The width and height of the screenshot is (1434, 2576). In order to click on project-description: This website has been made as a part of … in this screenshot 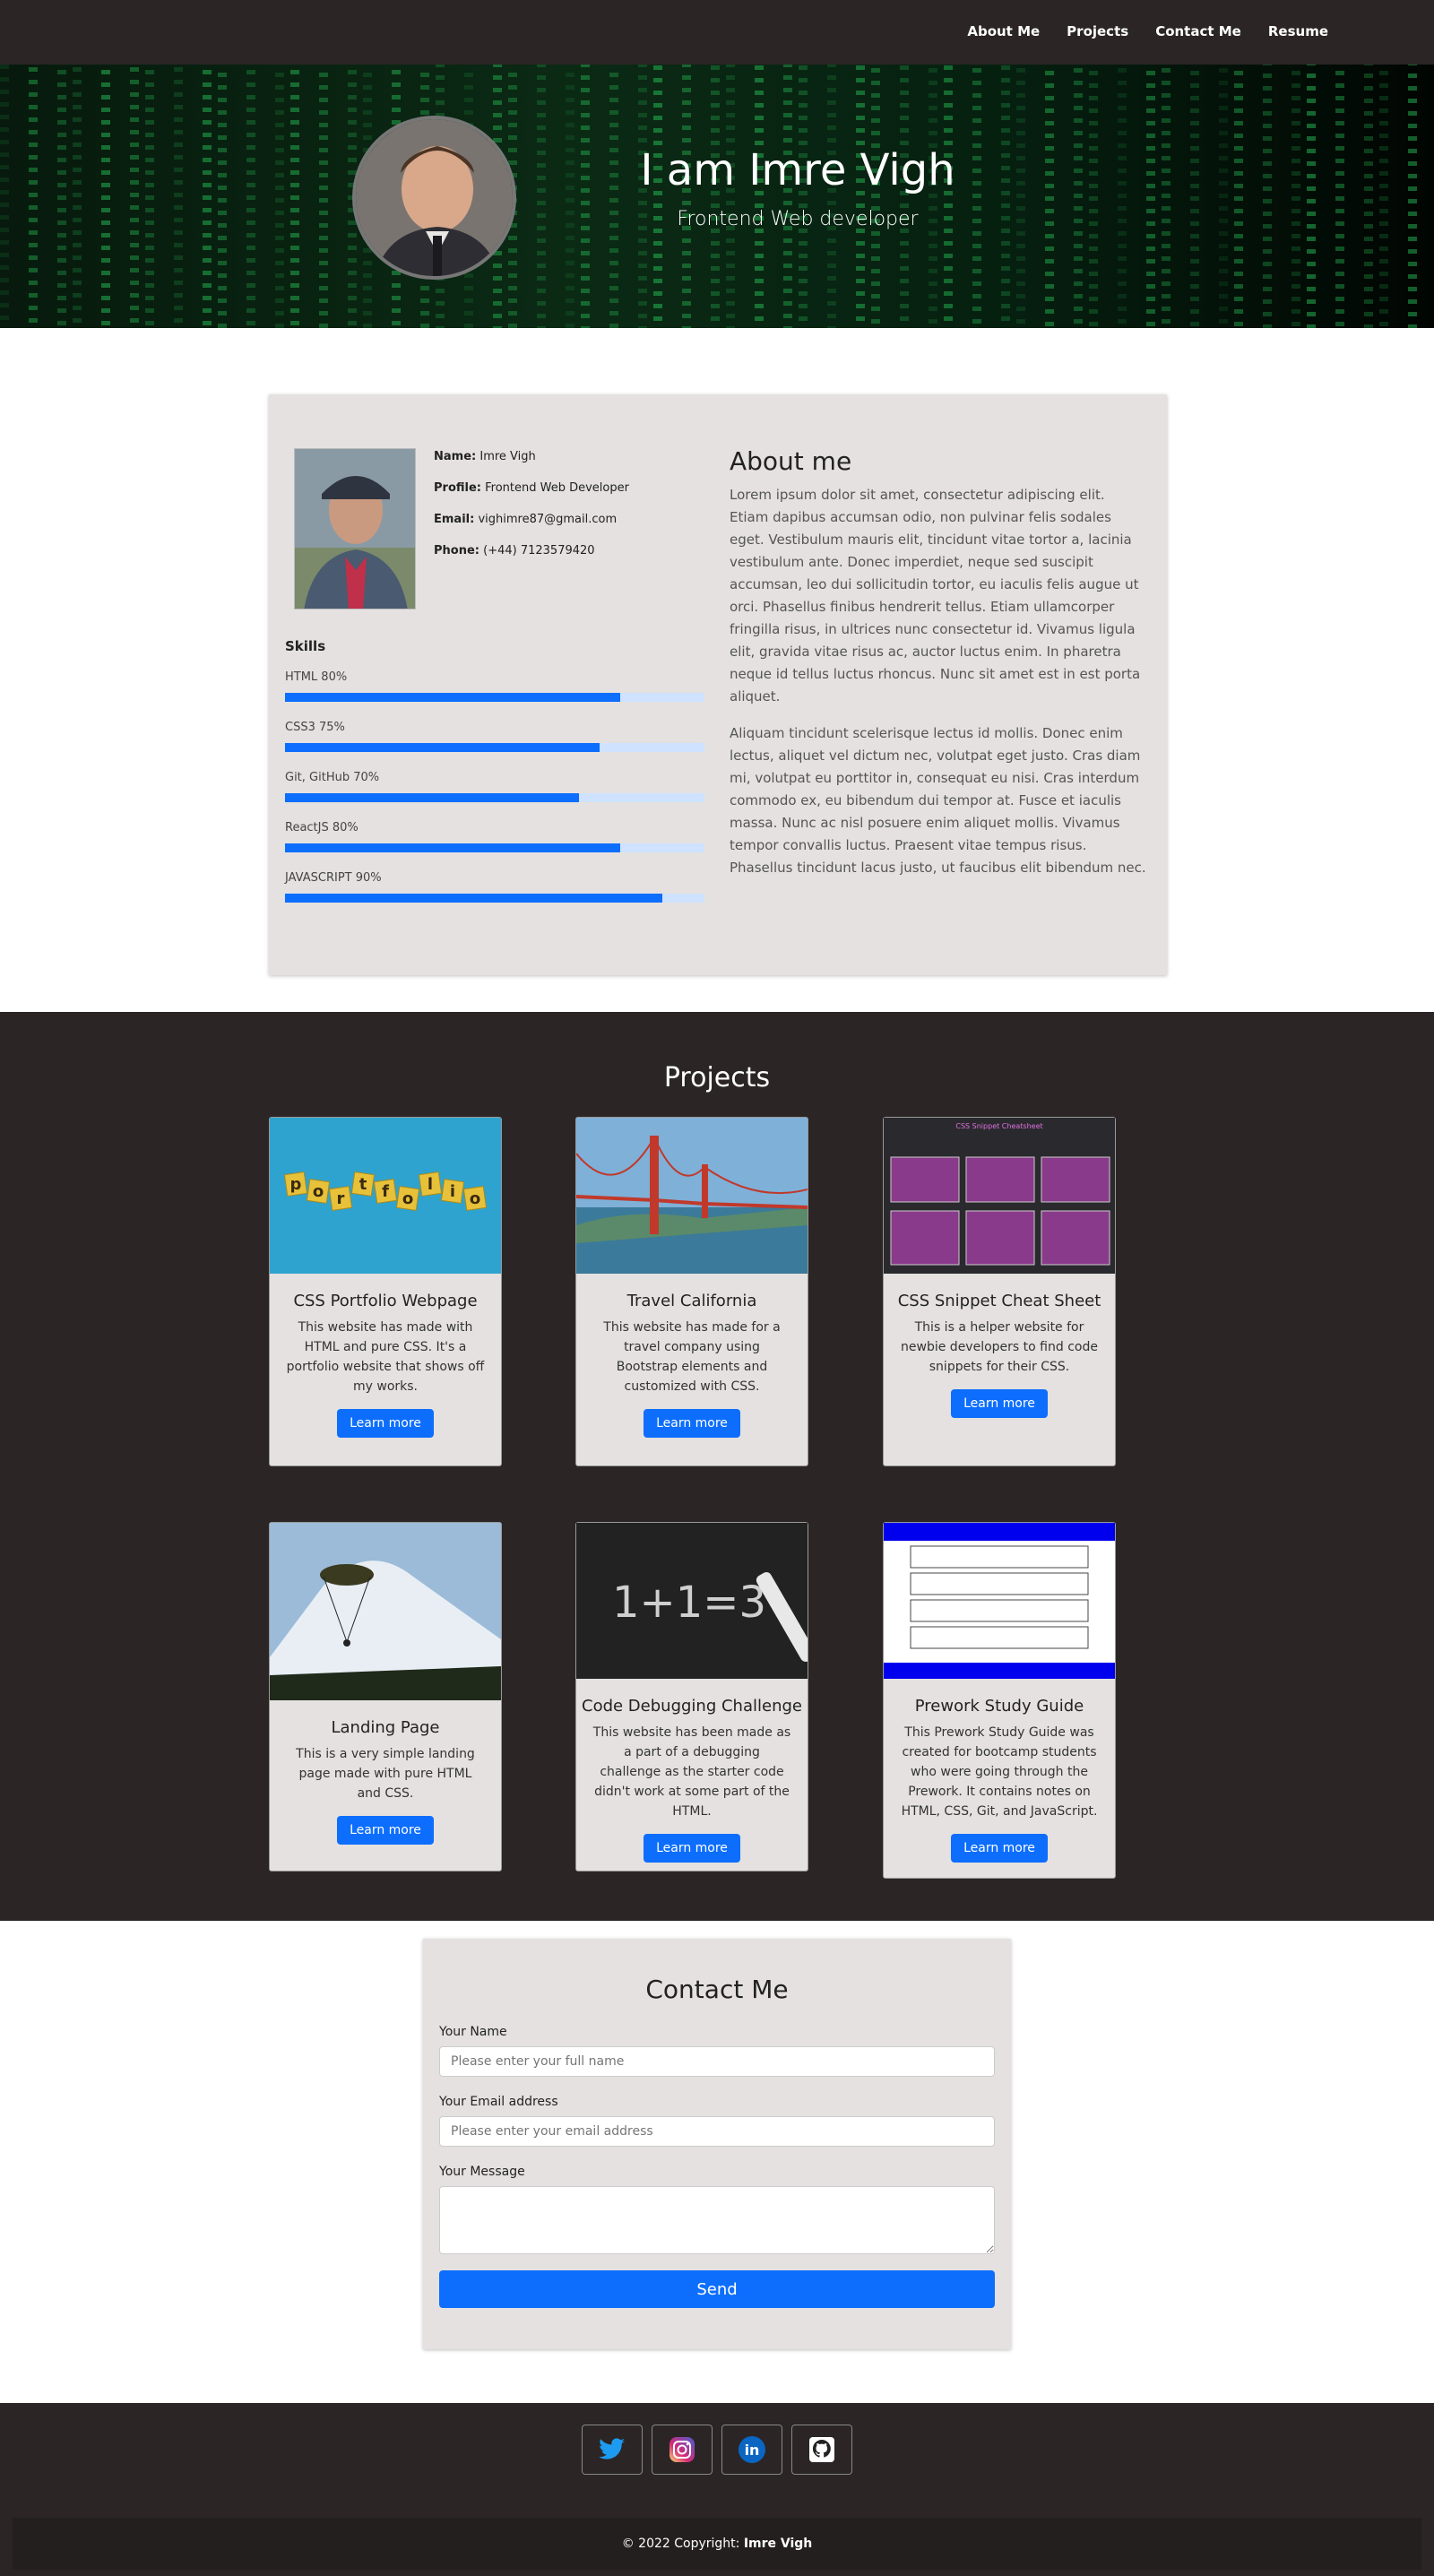, I will do `click(691, 1772)`.